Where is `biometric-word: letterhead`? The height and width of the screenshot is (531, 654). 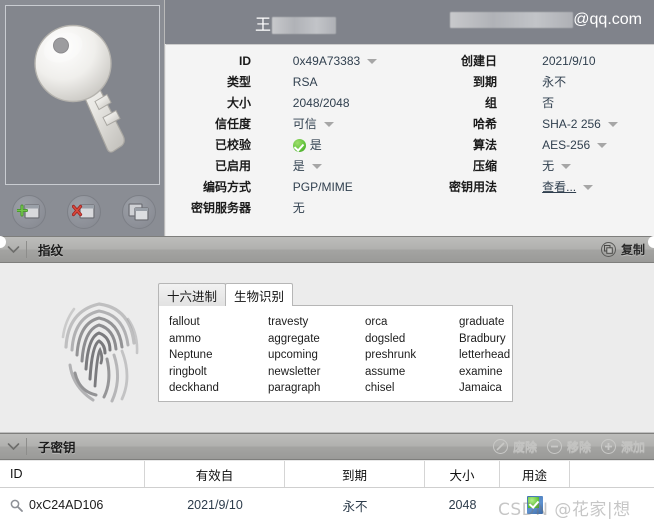
biometric-word: letterhead is located at coordinates (485, 355).